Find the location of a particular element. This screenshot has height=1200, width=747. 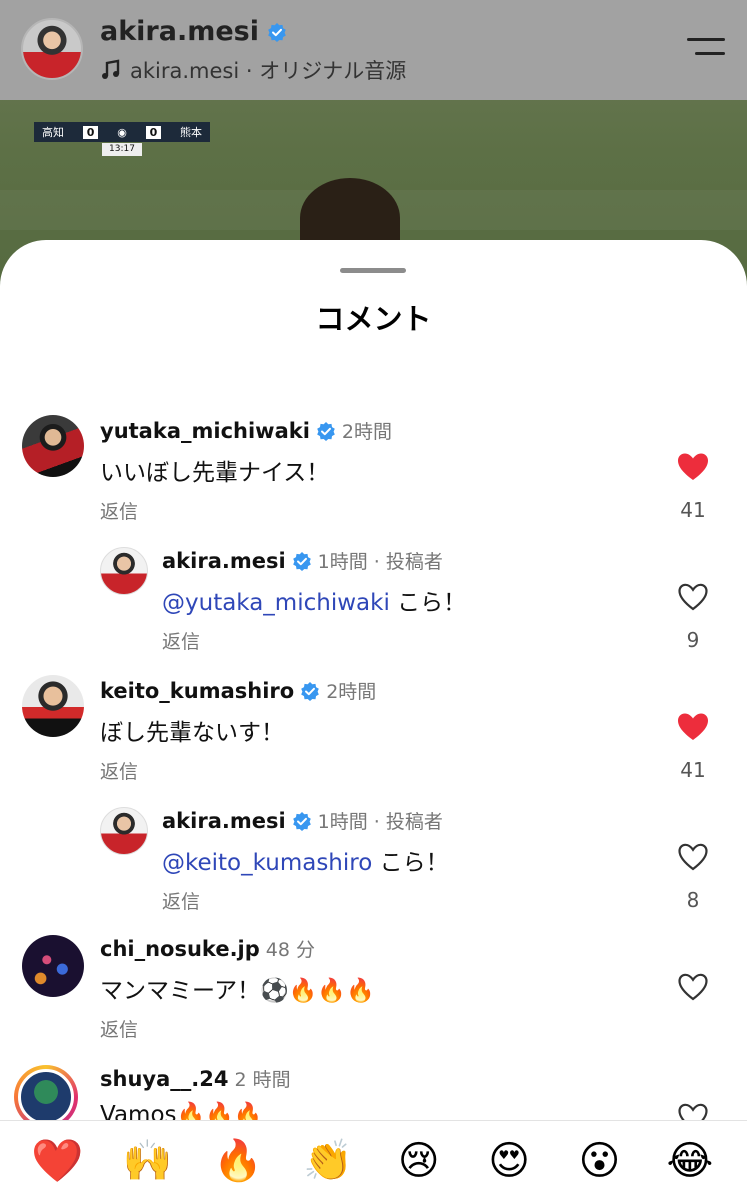

comment-header: shuya__.24 2 時間 is located at coordinates (195, 1078).